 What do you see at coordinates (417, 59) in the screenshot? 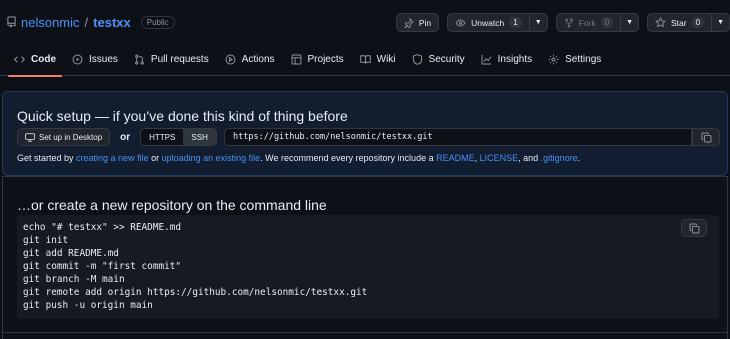
I see `shield-icon` at bounding box center [417, 59].